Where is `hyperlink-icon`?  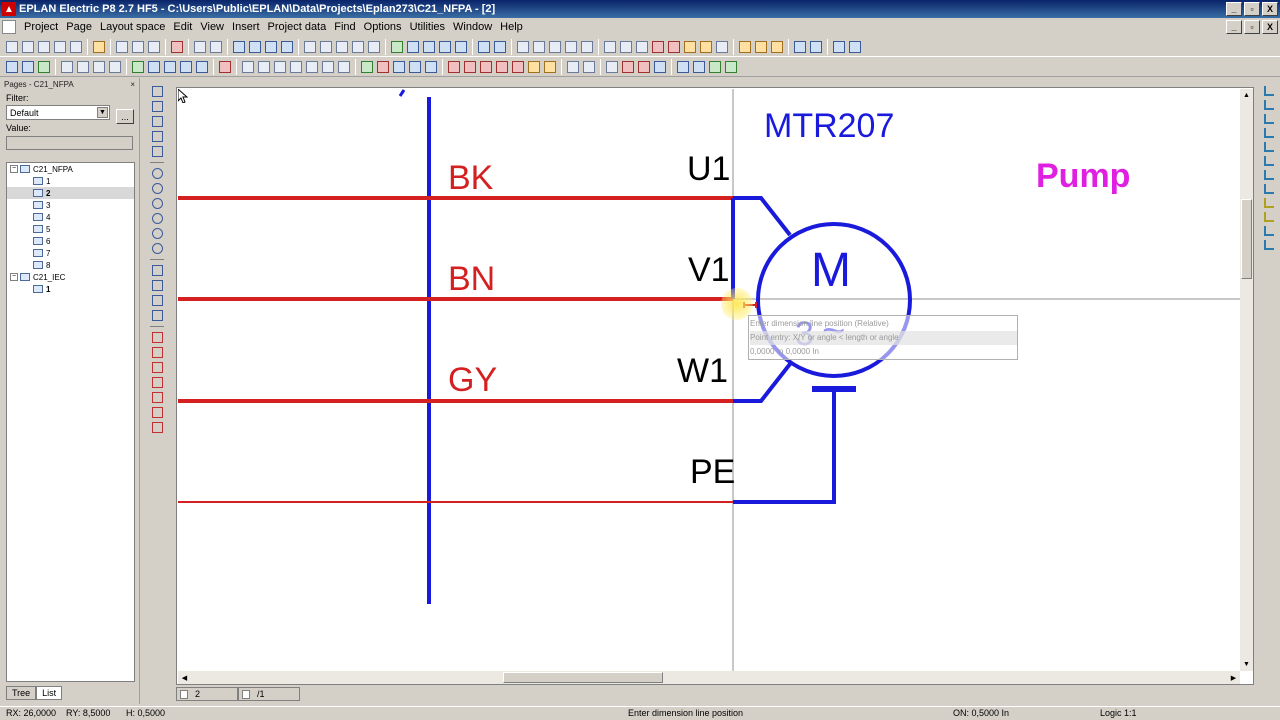
hyperlink-icon is located at coordinates (157, 315).